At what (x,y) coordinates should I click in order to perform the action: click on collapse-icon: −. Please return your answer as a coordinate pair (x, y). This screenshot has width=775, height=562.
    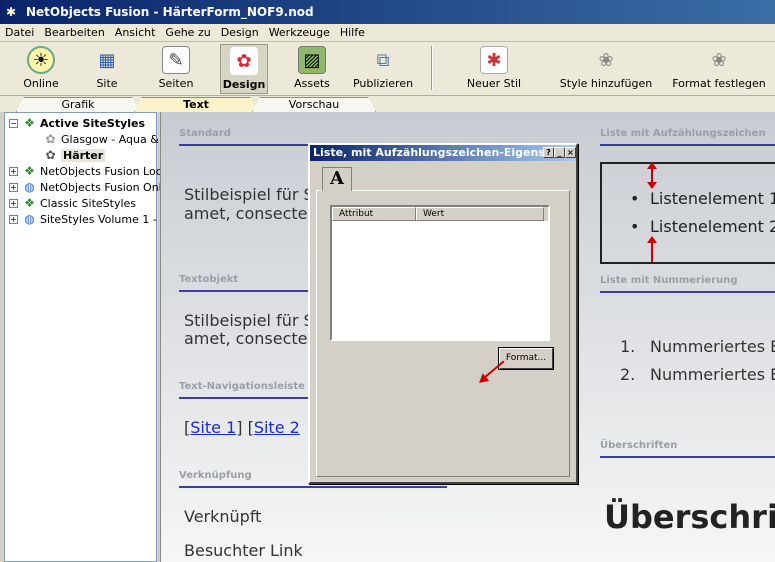
    Looking at the image, I should click on (13, 123).